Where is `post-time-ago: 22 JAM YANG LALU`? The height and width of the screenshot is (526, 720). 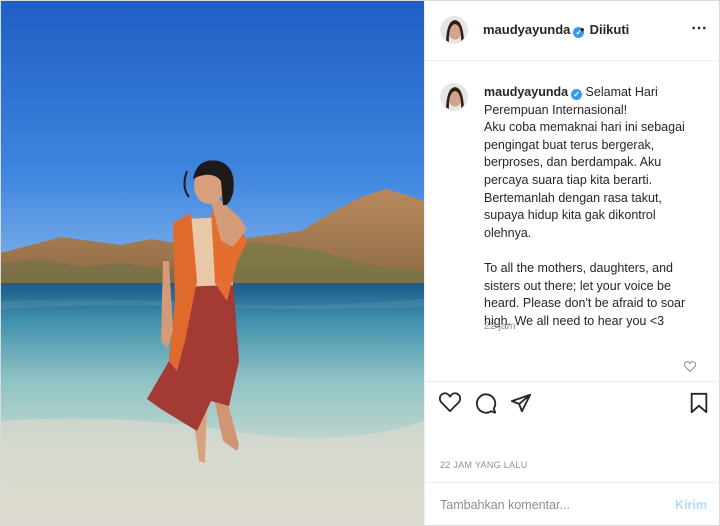
post-time-ago: 22 JAM YANG LALU is located at coordinates (484, 465).